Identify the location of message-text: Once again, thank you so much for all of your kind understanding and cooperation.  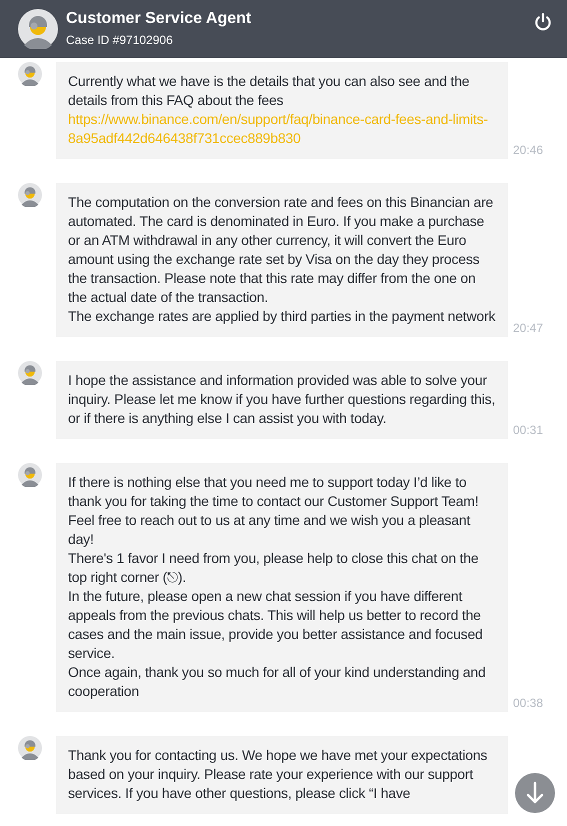
(277, 682).